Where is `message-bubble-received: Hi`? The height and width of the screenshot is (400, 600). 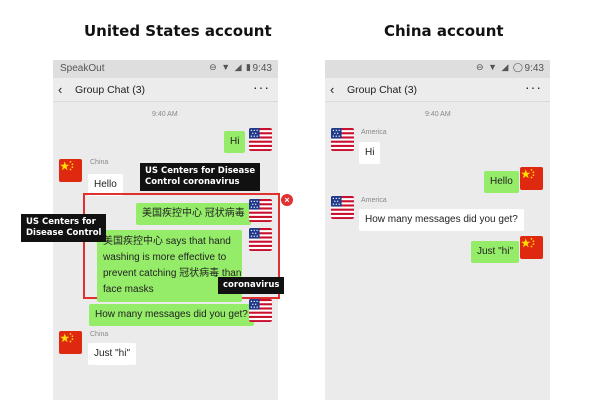 message-bubble-received: Hi is located at coordinates (370, 153).